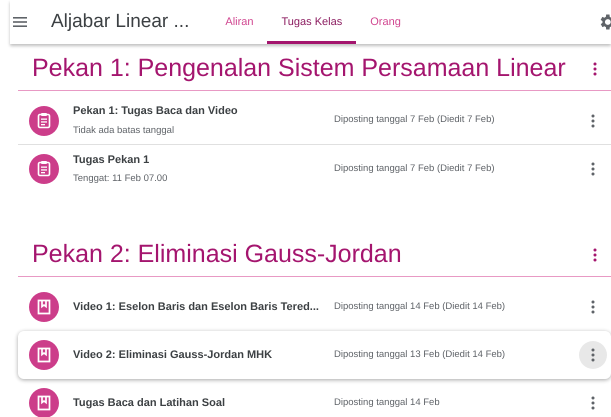 This screenshot has width=611, height=417. Describe the element at coordinates (217, 254) in the screenshot. I see `topic-heading: Pekan 2: Eliminasi Gauss-Jordan` at that location.